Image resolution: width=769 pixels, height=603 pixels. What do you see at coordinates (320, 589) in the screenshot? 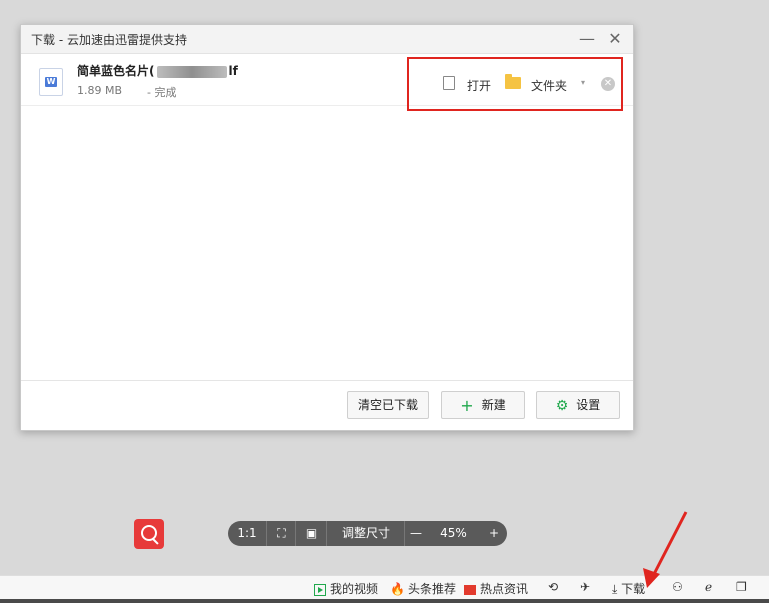
I see `play-icon` at bounding box center [320, 589].